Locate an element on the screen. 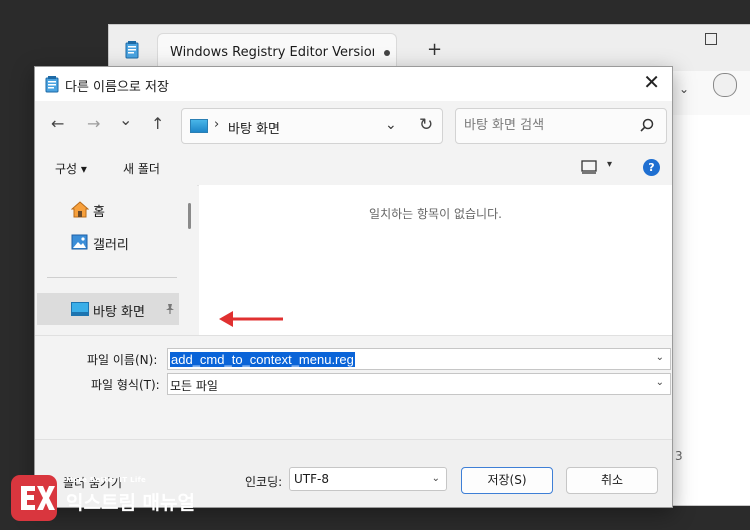  logo-subtitle: More Better IT Life is located at coordinates (106, 480).